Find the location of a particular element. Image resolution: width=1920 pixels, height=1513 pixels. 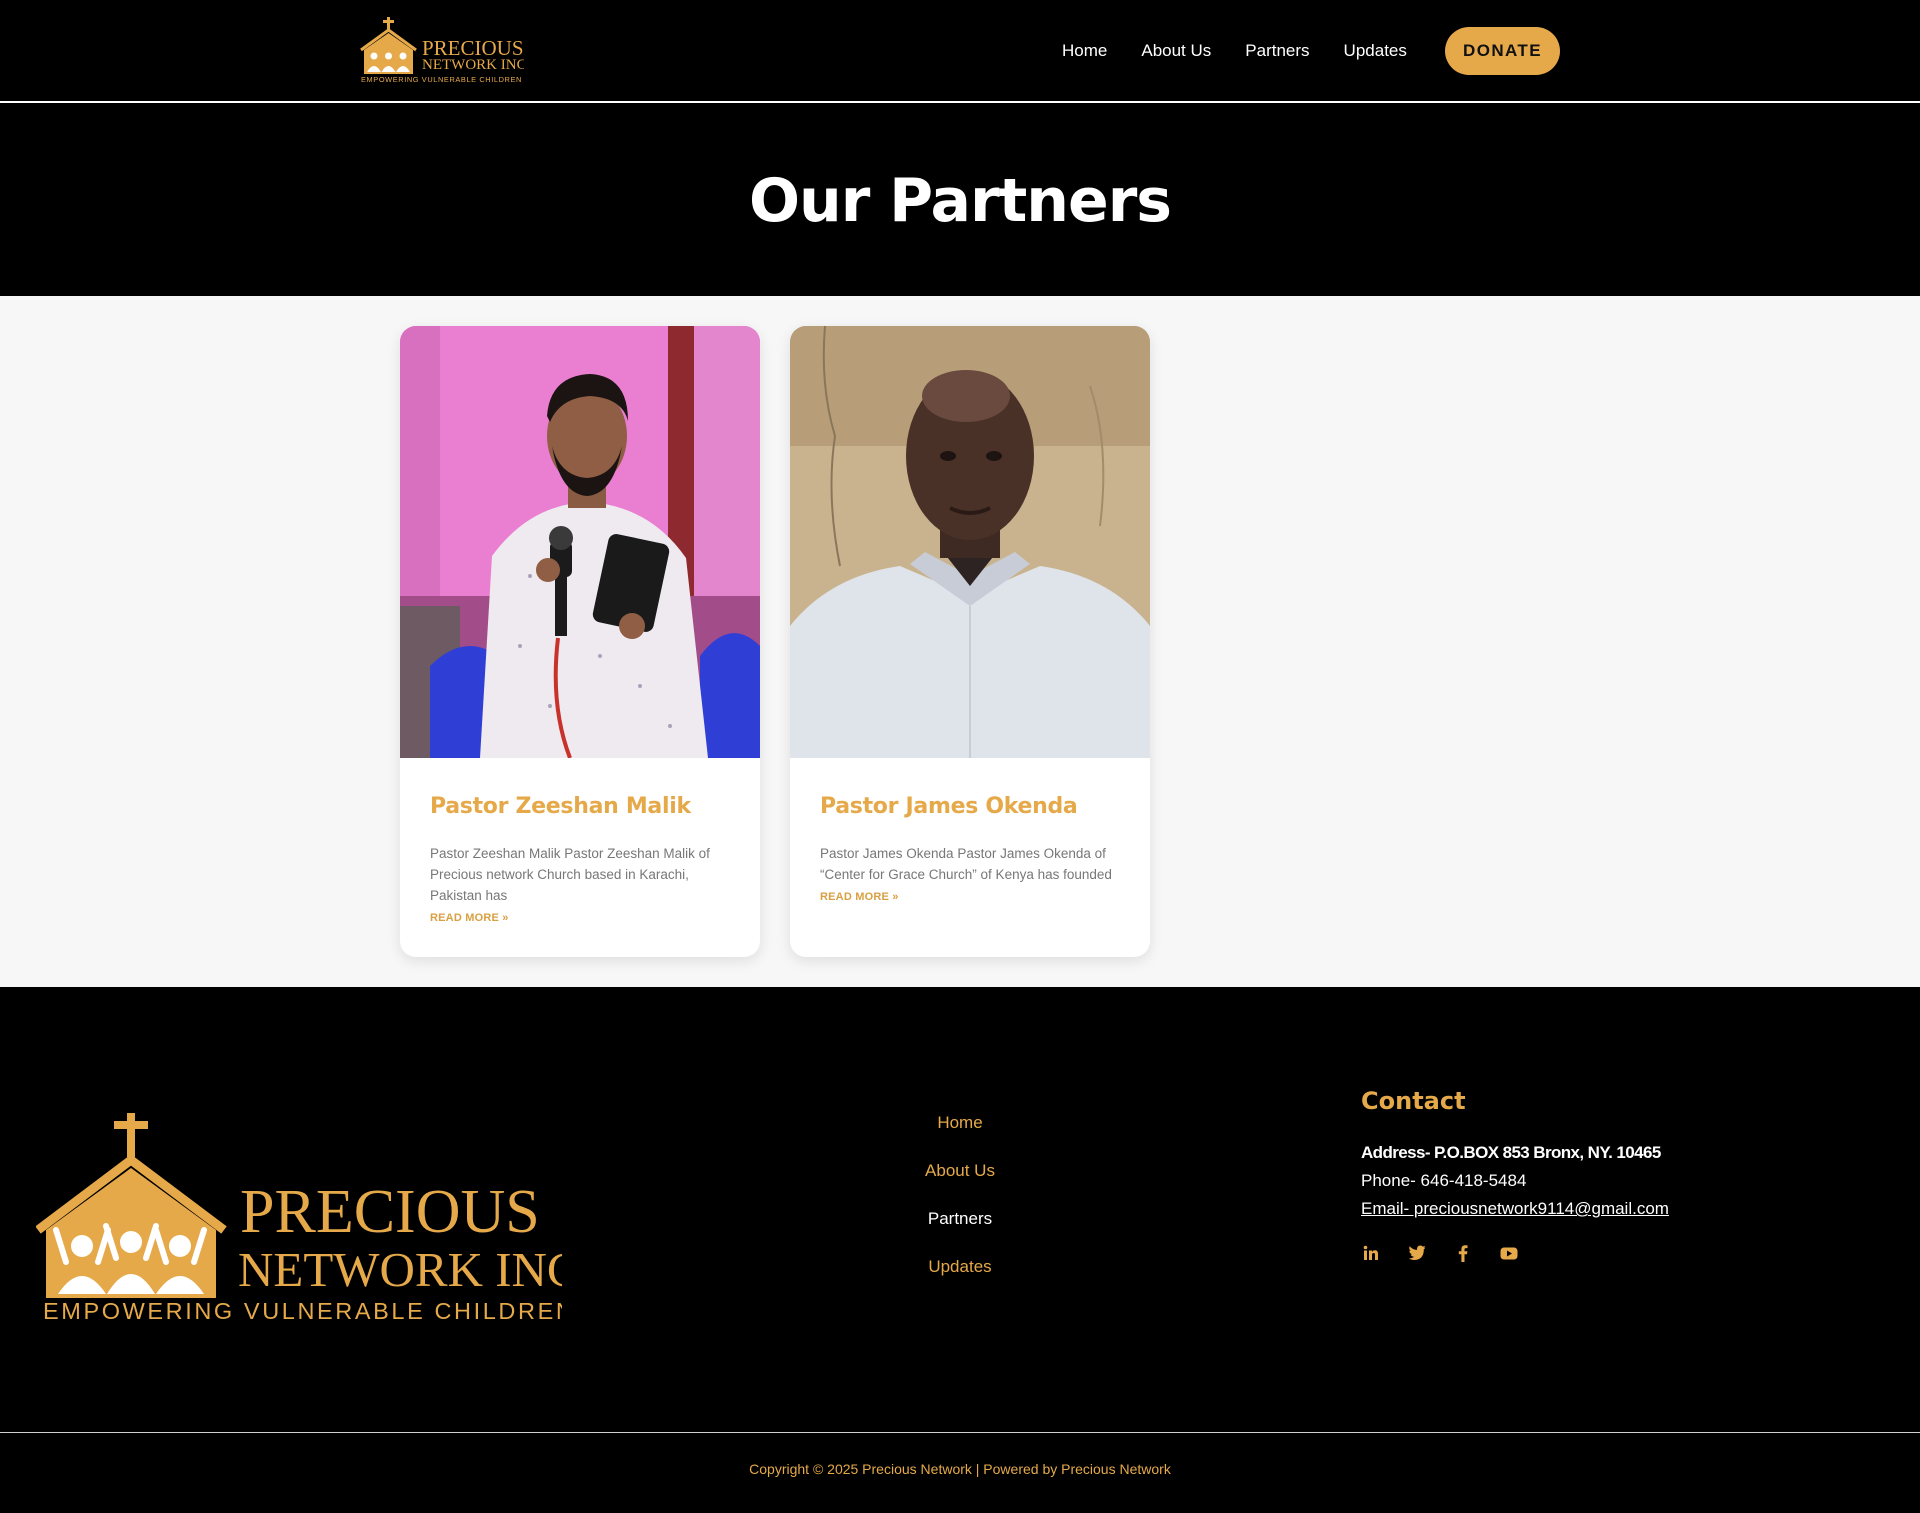

nav-home: Home is located at coordinates (1084, 51).